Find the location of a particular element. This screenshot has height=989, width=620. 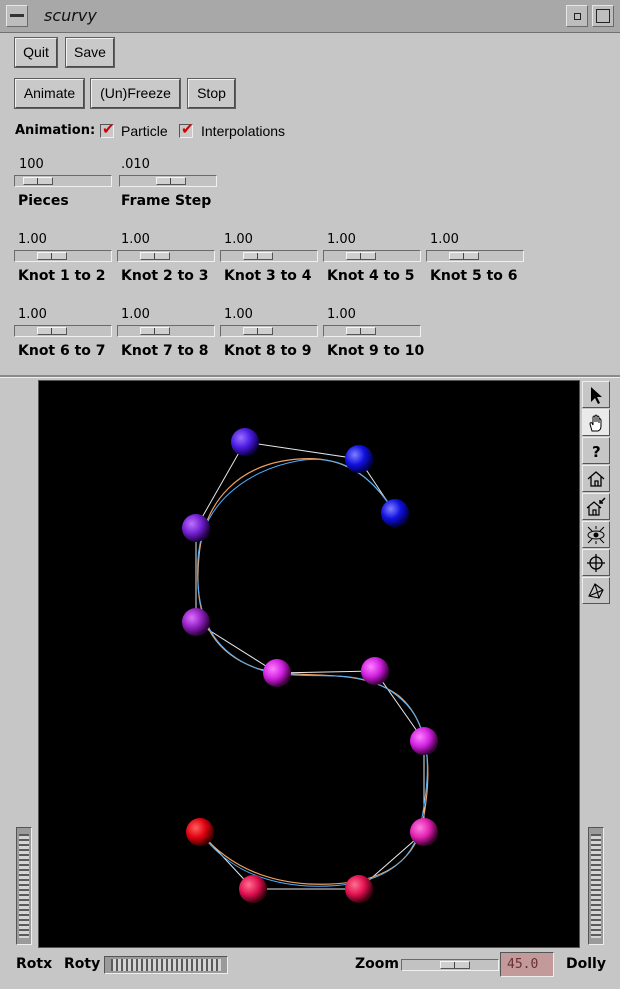

minimize-icon is located at coordinates (577, 16).